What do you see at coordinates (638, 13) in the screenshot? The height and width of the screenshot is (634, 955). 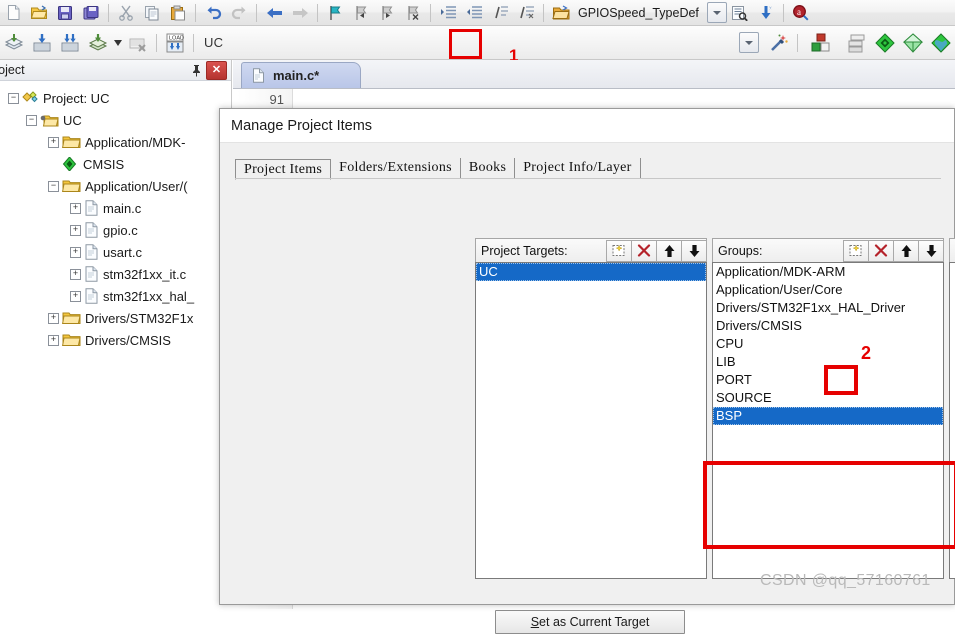 I see `symbol-combo: GPIOSpeed_TypeDef` at bounding box center [638, 13].